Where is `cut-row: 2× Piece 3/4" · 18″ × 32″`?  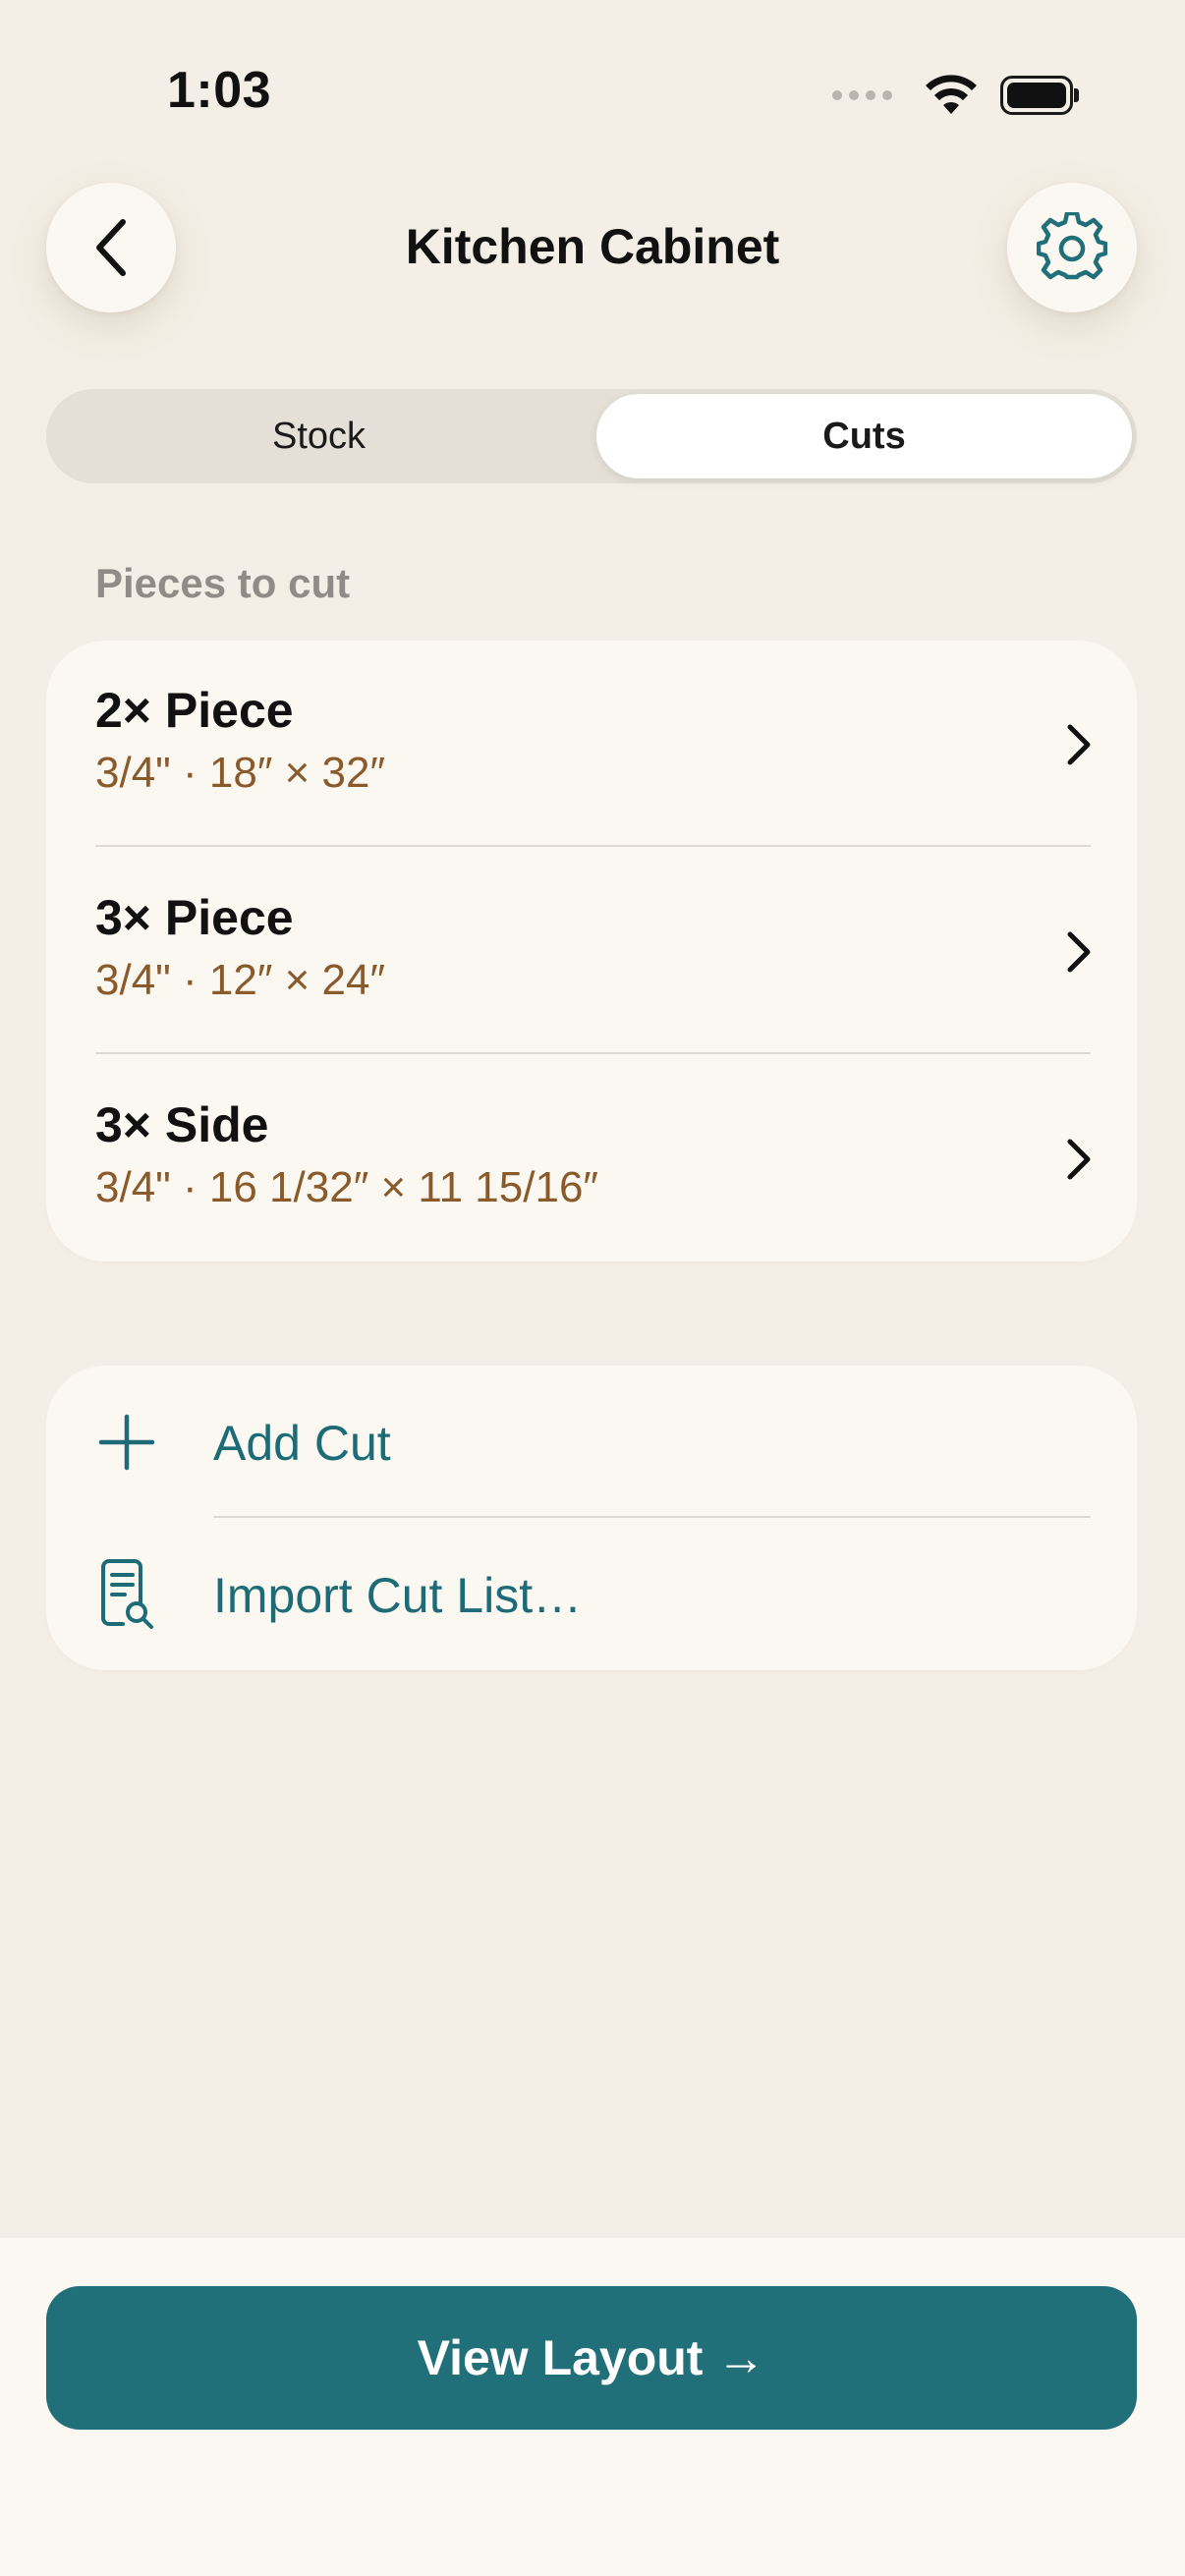 cut-row: 2× Piece 3/4" · 18″ × 32″ is located at coordinates (592, 744).